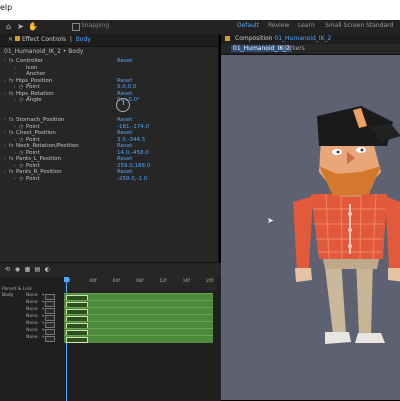  I want to click on timeline-controls: ⟲ ◉ ▦ ▤ ◐, so click(110, 270).